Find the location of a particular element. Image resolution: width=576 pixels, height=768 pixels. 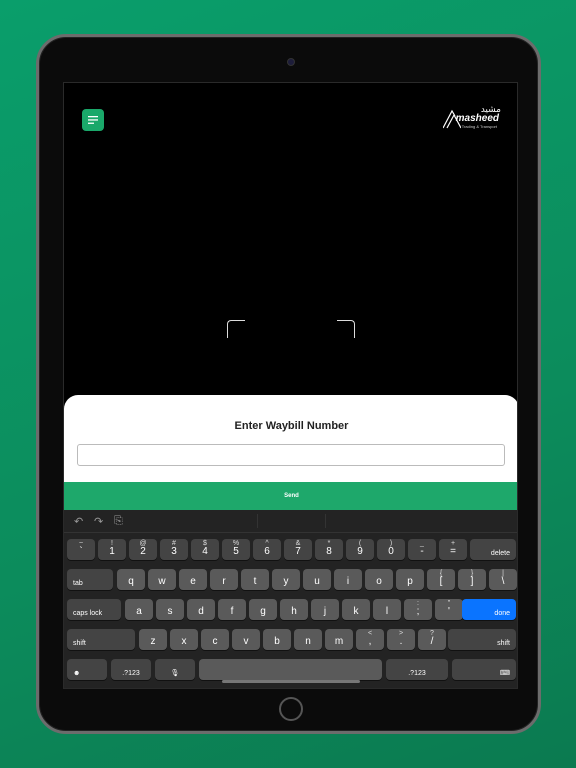

numbers-key-right: .?123 is located at coordinates (417, 669).